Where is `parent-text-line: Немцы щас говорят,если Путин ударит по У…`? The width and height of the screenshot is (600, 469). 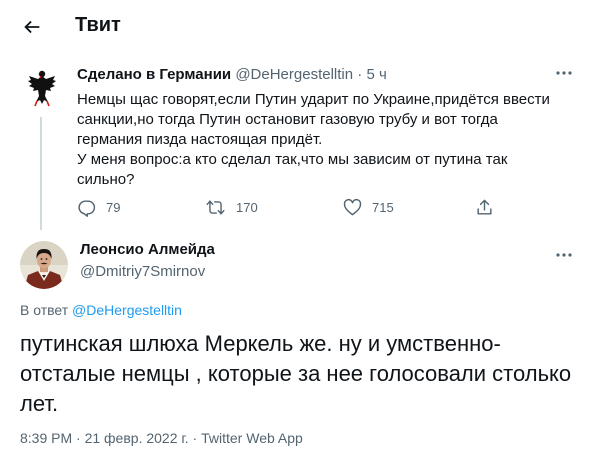 parent-text-line: Немцы щас говорят,если Путин ударит по У… is located at coordinates (313, 99).